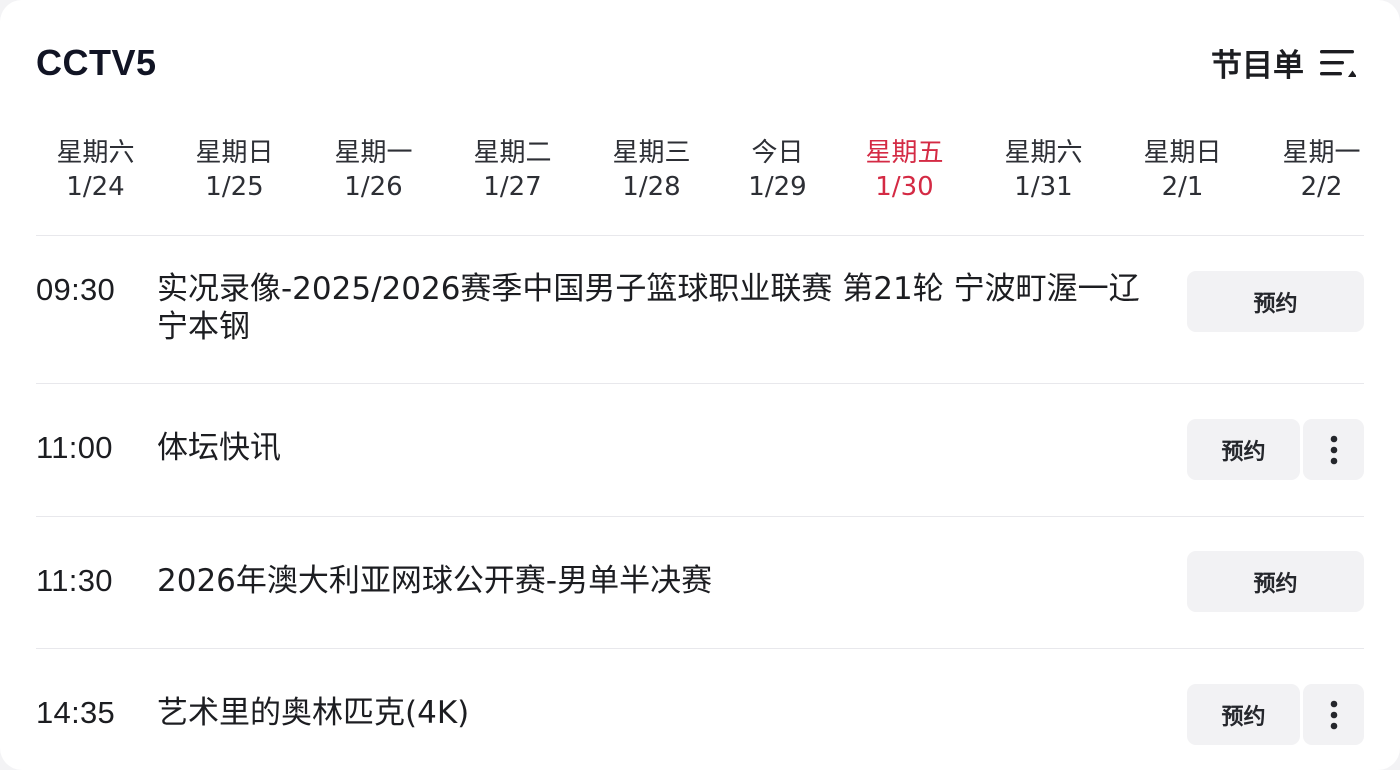  What do you see at coordinates (651, 187) in the screenshot?
I see `day-date: 1/28` at bounding box center [651, 187].